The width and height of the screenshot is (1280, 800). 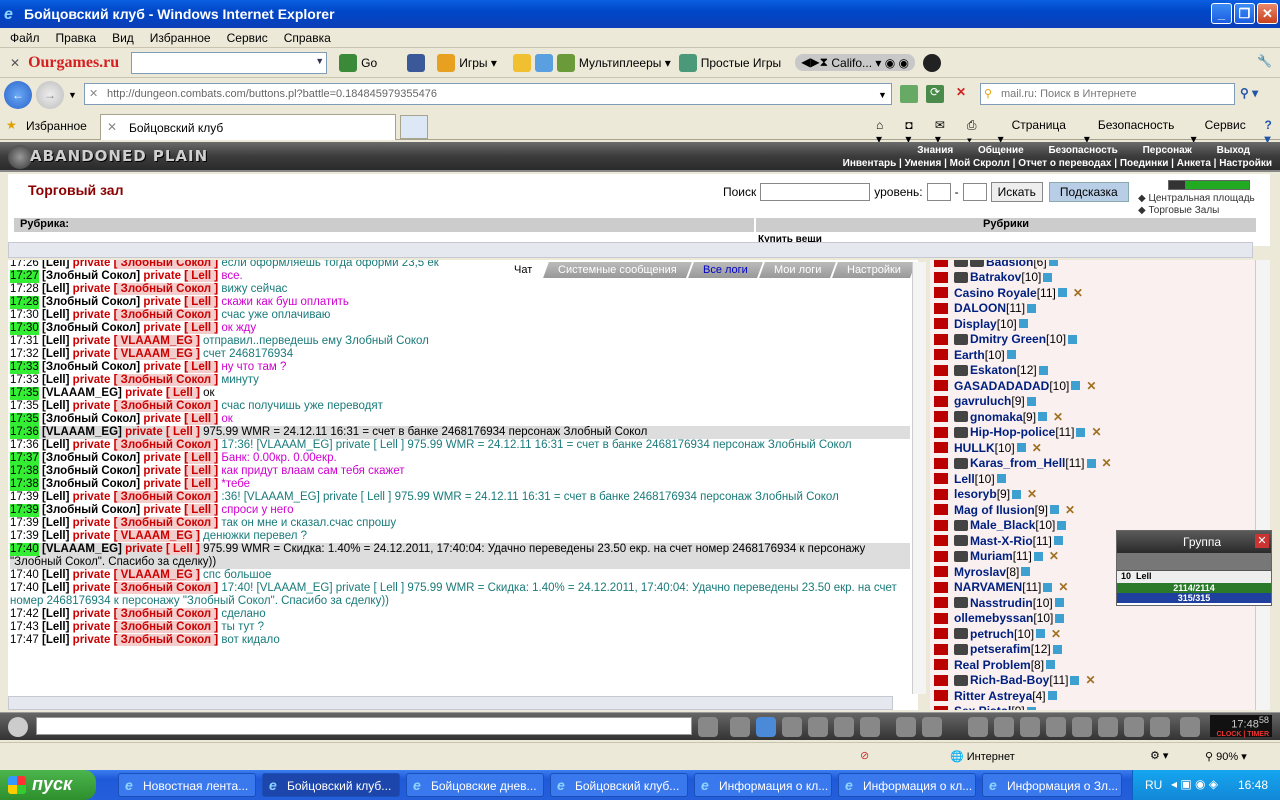 I want to click on player-row: Hip-Hop-police [11] ✕, so click(x=1092, y=433).